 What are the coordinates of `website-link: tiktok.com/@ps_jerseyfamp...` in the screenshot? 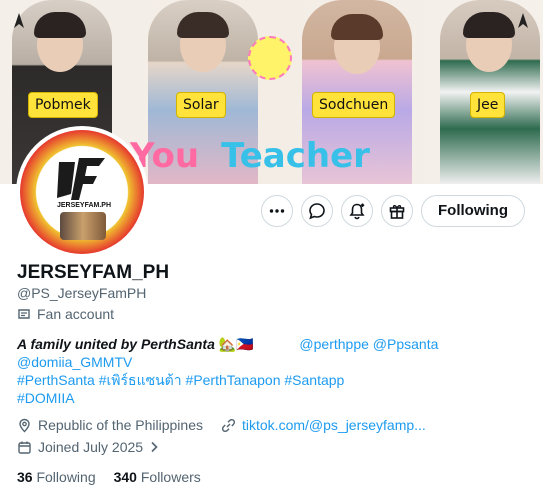 It's located at (334, 425).